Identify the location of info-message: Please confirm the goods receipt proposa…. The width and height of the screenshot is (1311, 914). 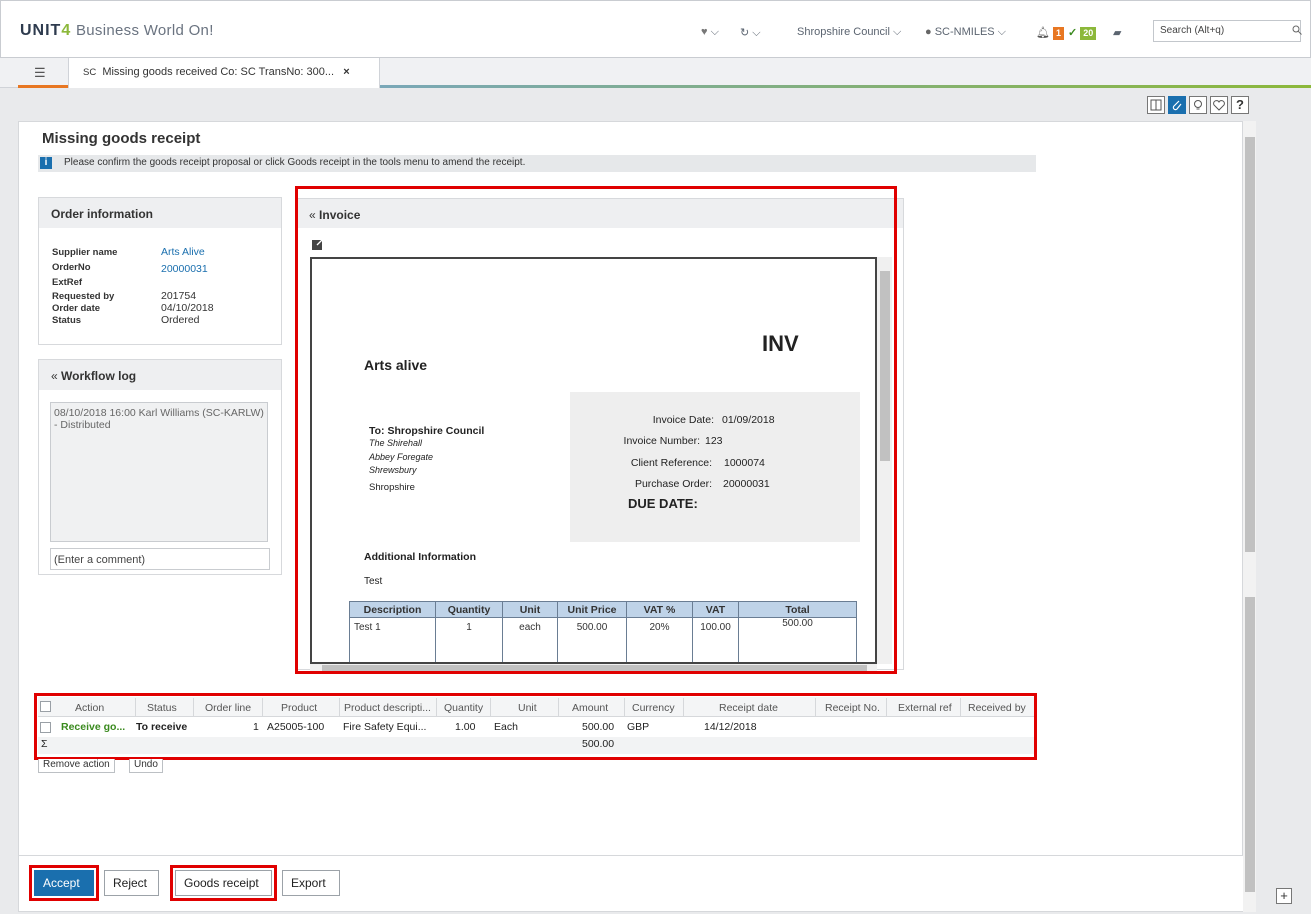
(537, 163).